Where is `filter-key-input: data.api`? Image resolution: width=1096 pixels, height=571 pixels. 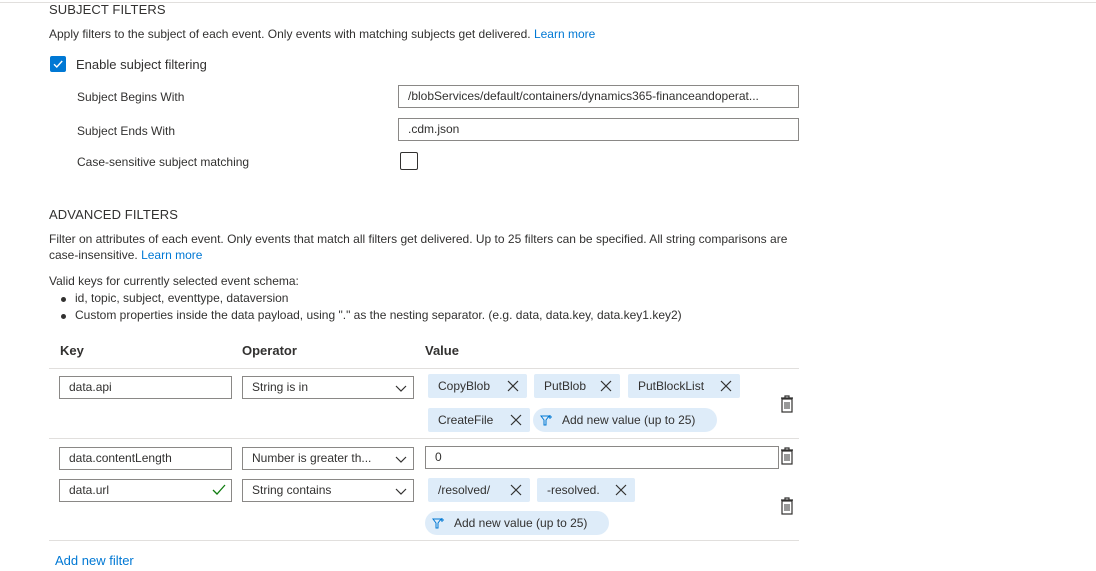
filter-key-input: data.api is located at coordinates (145, 387).